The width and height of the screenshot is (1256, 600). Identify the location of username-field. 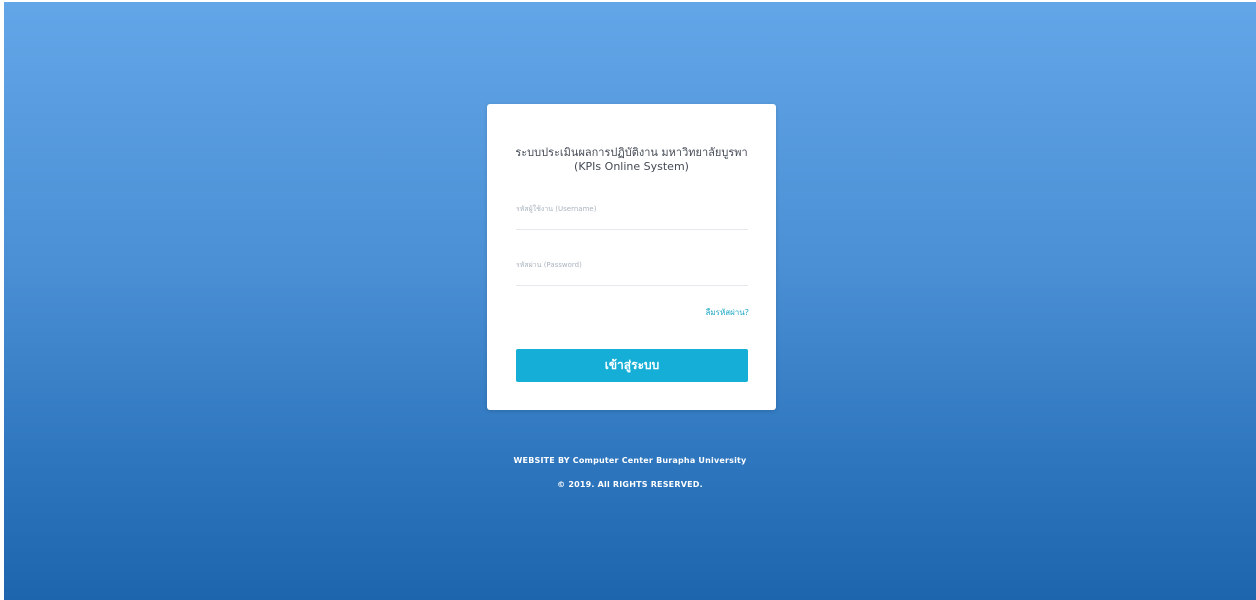
(632, 214).